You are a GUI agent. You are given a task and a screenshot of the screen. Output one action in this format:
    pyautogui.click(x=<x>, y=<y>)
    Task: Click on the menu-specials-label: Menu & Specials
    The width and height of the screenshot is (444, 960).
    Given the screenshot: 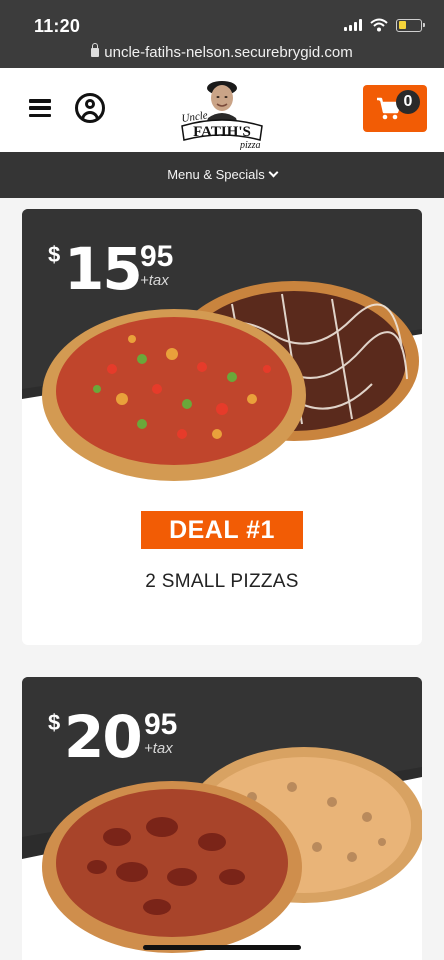 What is the action you would take?
    pyautogui.click(x=216, y=174)
    